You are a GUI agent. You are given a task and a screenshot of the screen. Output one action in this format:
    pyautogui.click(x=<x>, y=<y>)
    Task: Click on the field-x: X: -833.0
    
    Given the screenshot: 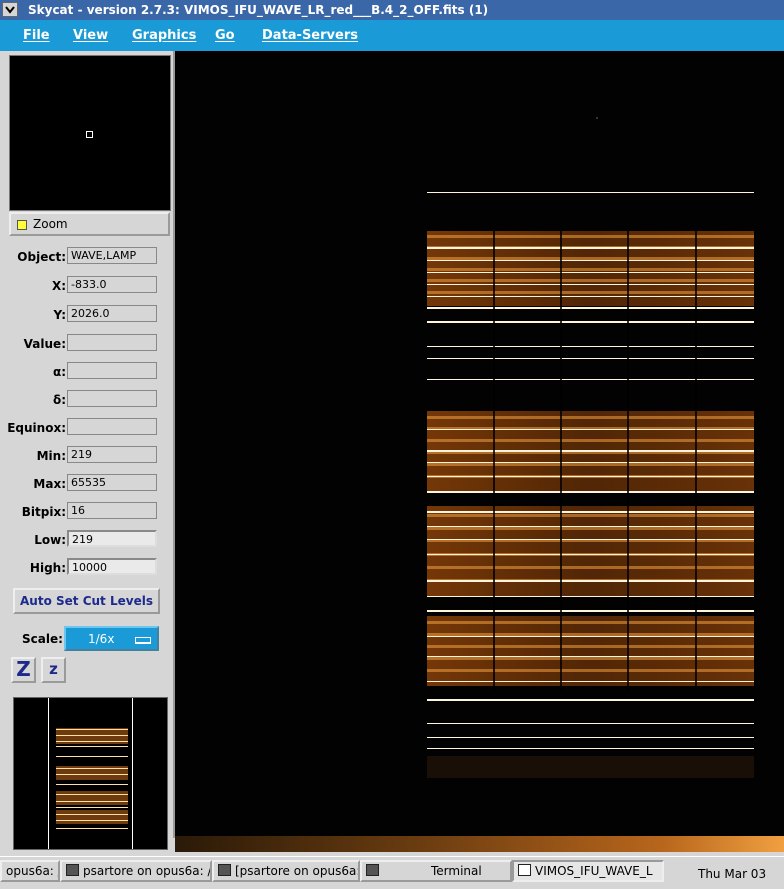 What is the action you would take?
    pyautogui.click(x=84, y=286)
    